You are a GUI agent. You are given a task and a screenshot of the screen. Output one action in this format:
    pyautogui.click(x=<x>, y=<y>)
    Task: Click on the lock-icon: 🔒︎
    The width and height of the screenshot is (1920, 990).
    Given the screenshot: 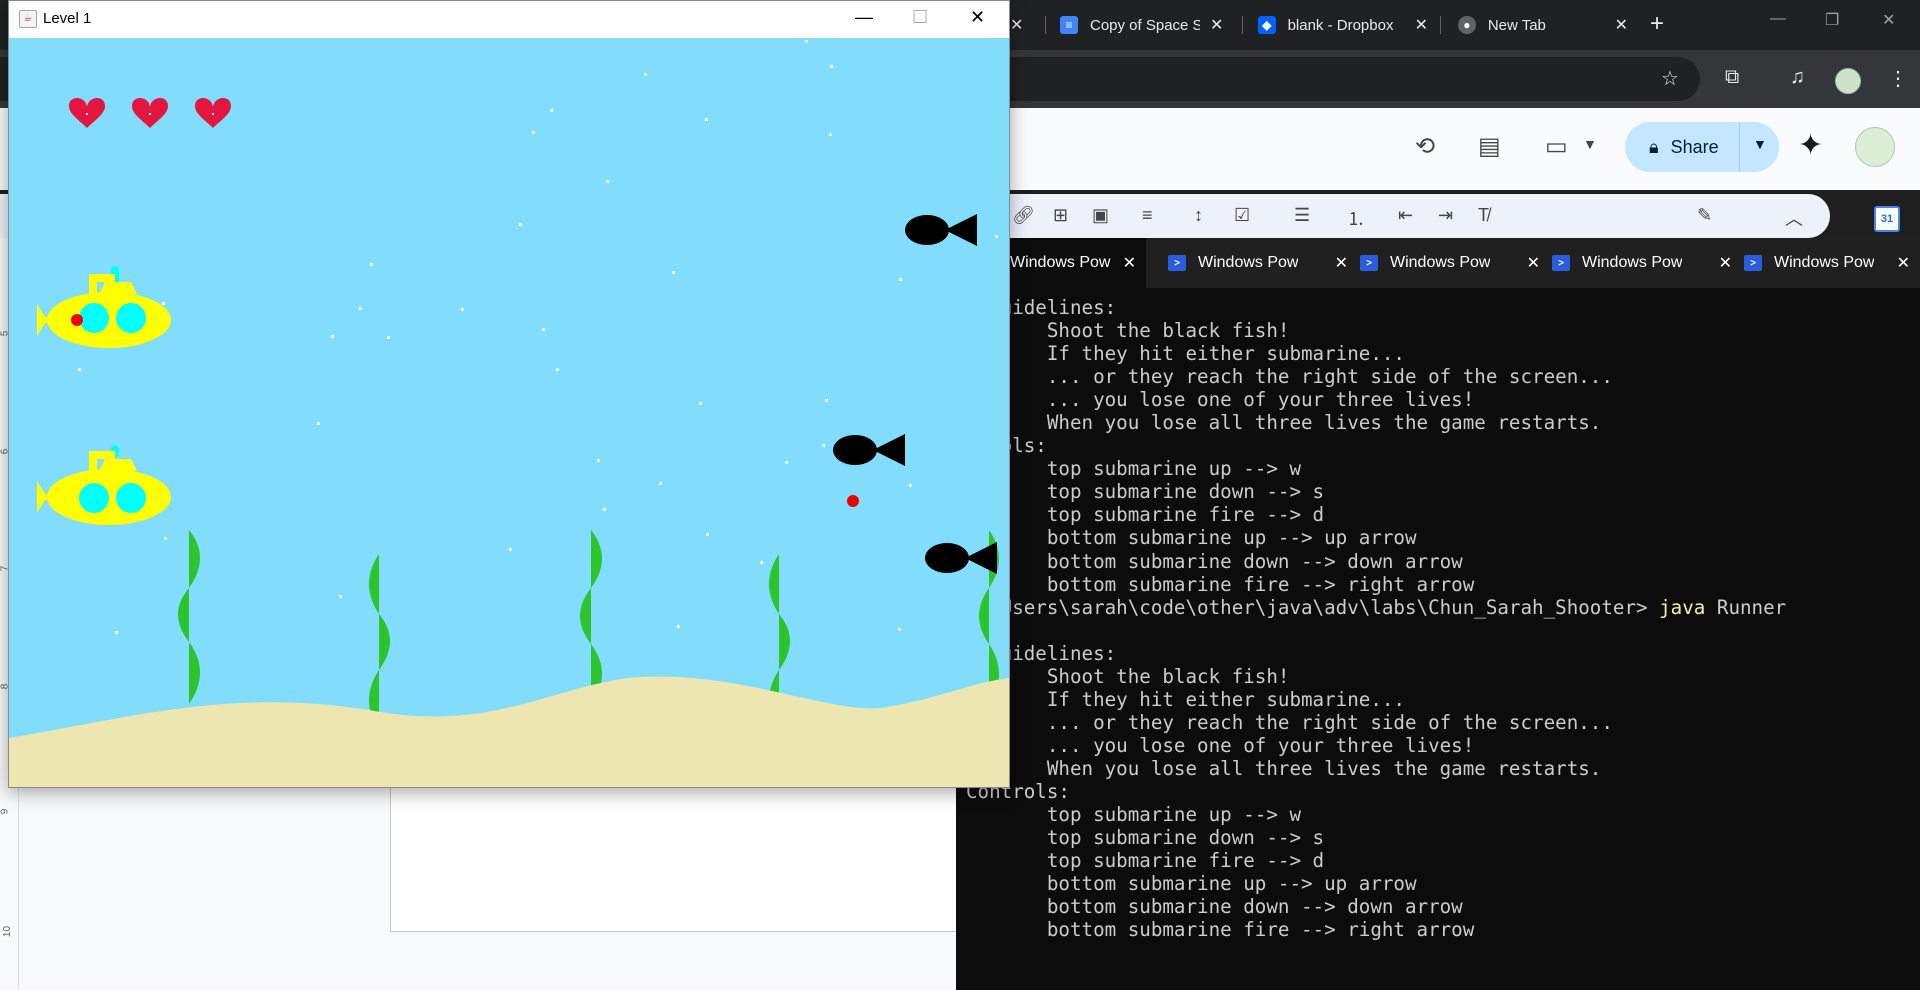 What is the action you would take?
    pyautogui.click(x=1654, y=146)
    